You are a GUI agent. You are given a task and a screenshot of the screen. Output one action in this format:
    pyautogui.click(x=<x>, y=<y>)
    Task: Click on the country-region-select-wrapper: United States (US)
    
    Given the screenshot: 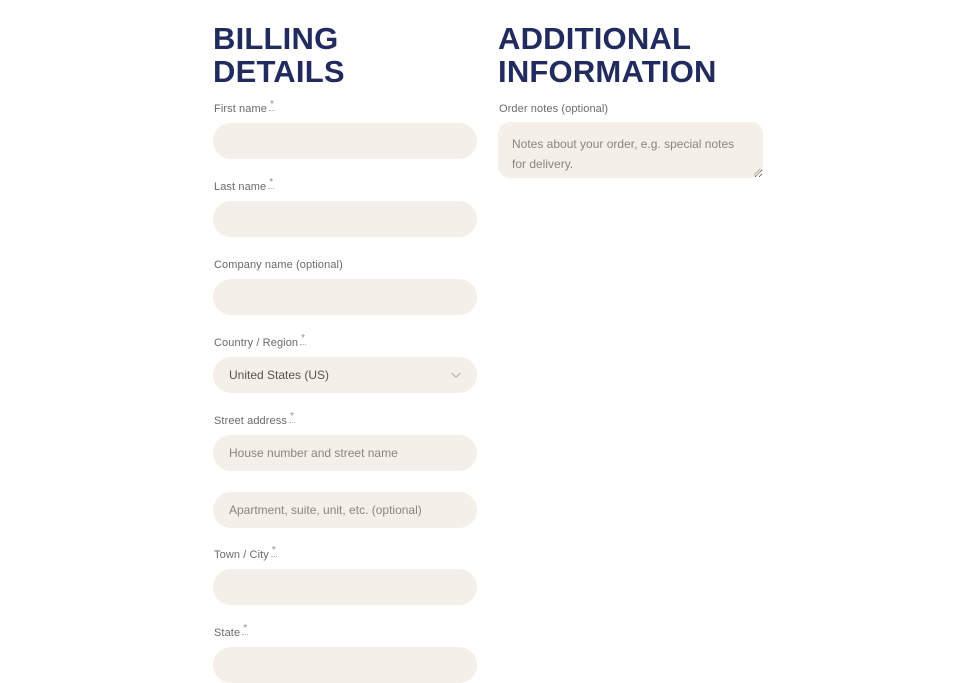 What is the action you would take?
    pyautogui.click(x=345, y=375)
    